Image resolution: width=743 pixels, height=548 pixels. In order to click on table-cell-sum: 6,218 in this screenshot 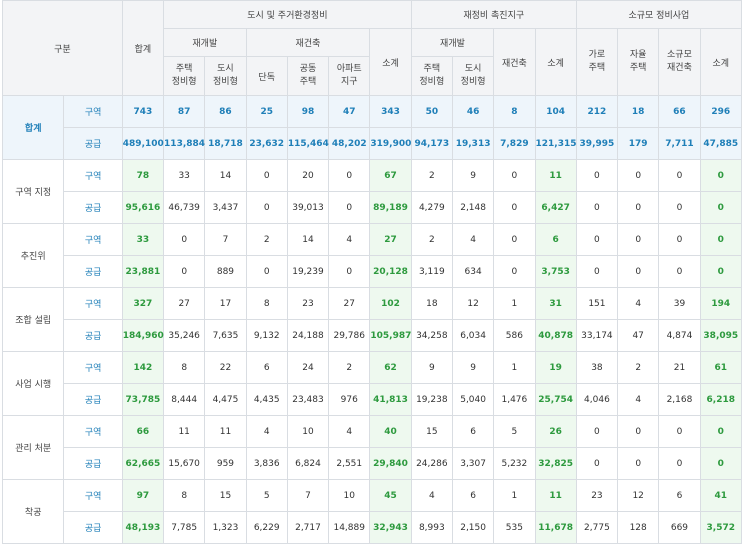, I will do `click(721, 399)`.